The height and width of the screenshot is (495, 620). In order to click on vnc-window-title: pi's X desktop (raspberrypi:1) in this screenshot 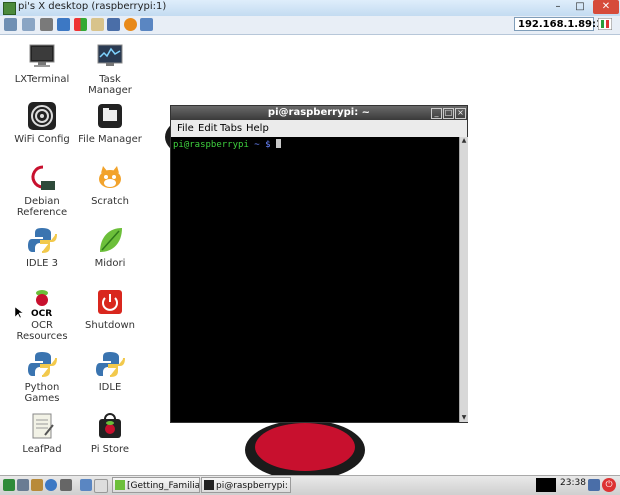, I will do `click(92, 6)`.